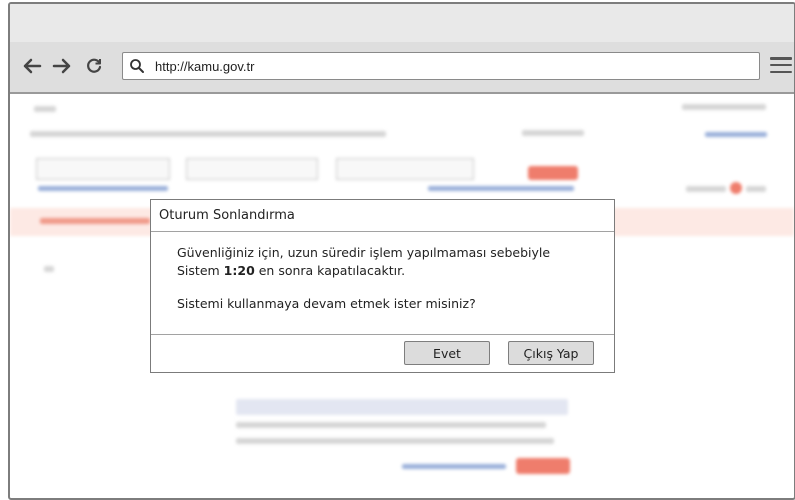 The width and height of the screenshot is (795, 500). I want to click on address-bar, so click(441, 66).